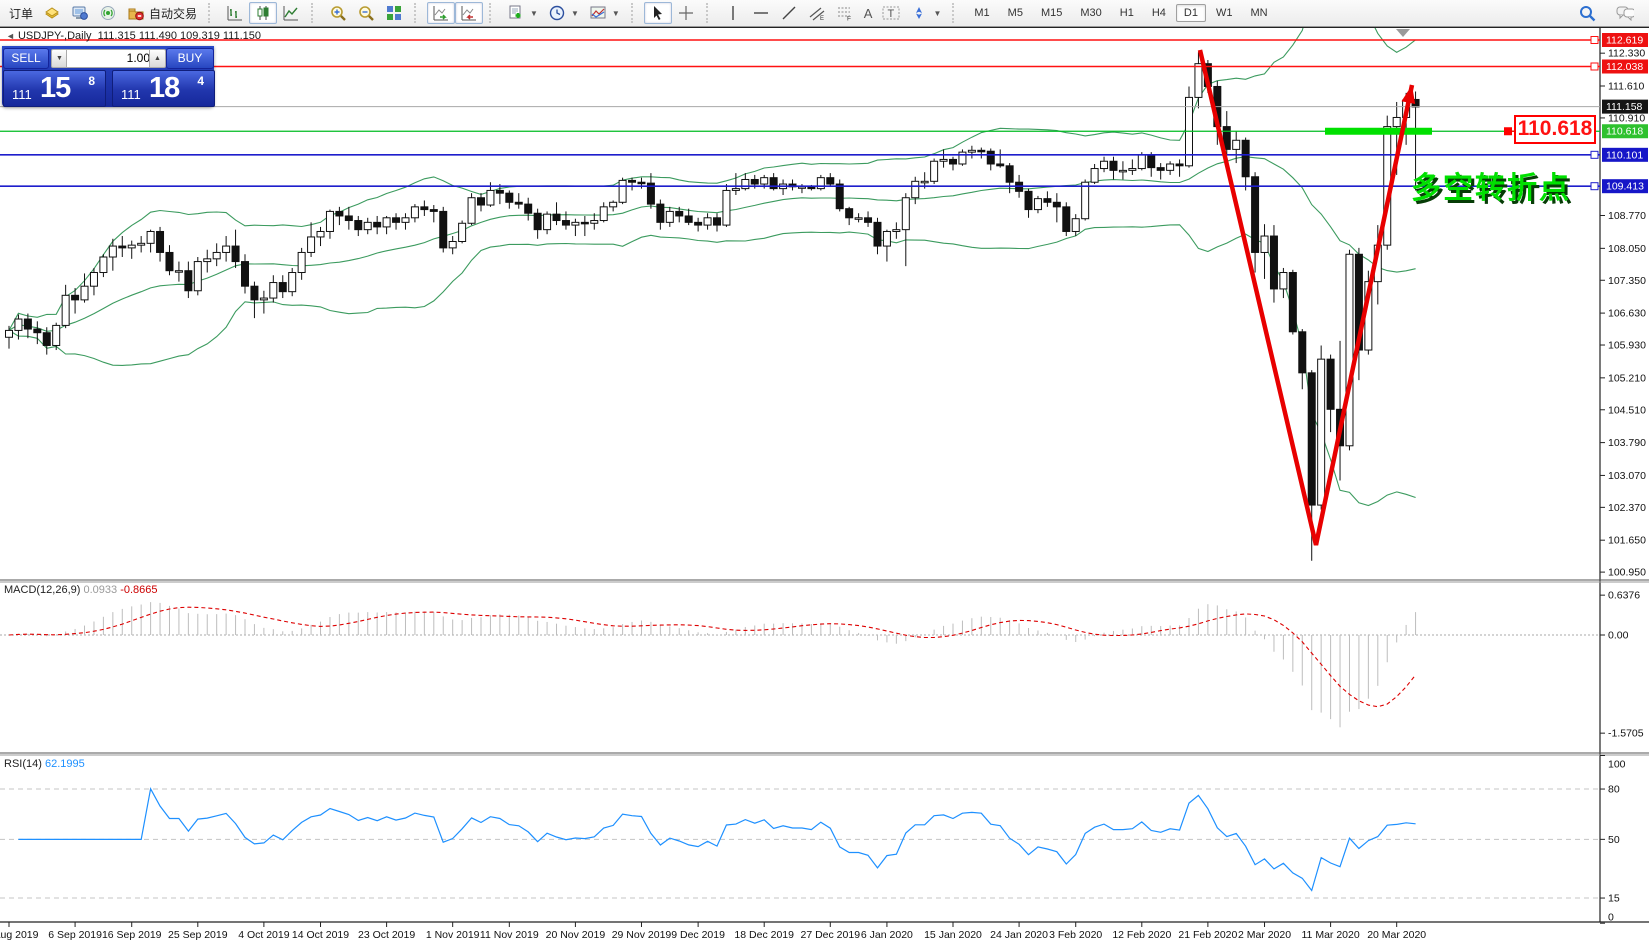  I want to click on price-tick-label: 100.950, so click(1627, 573).